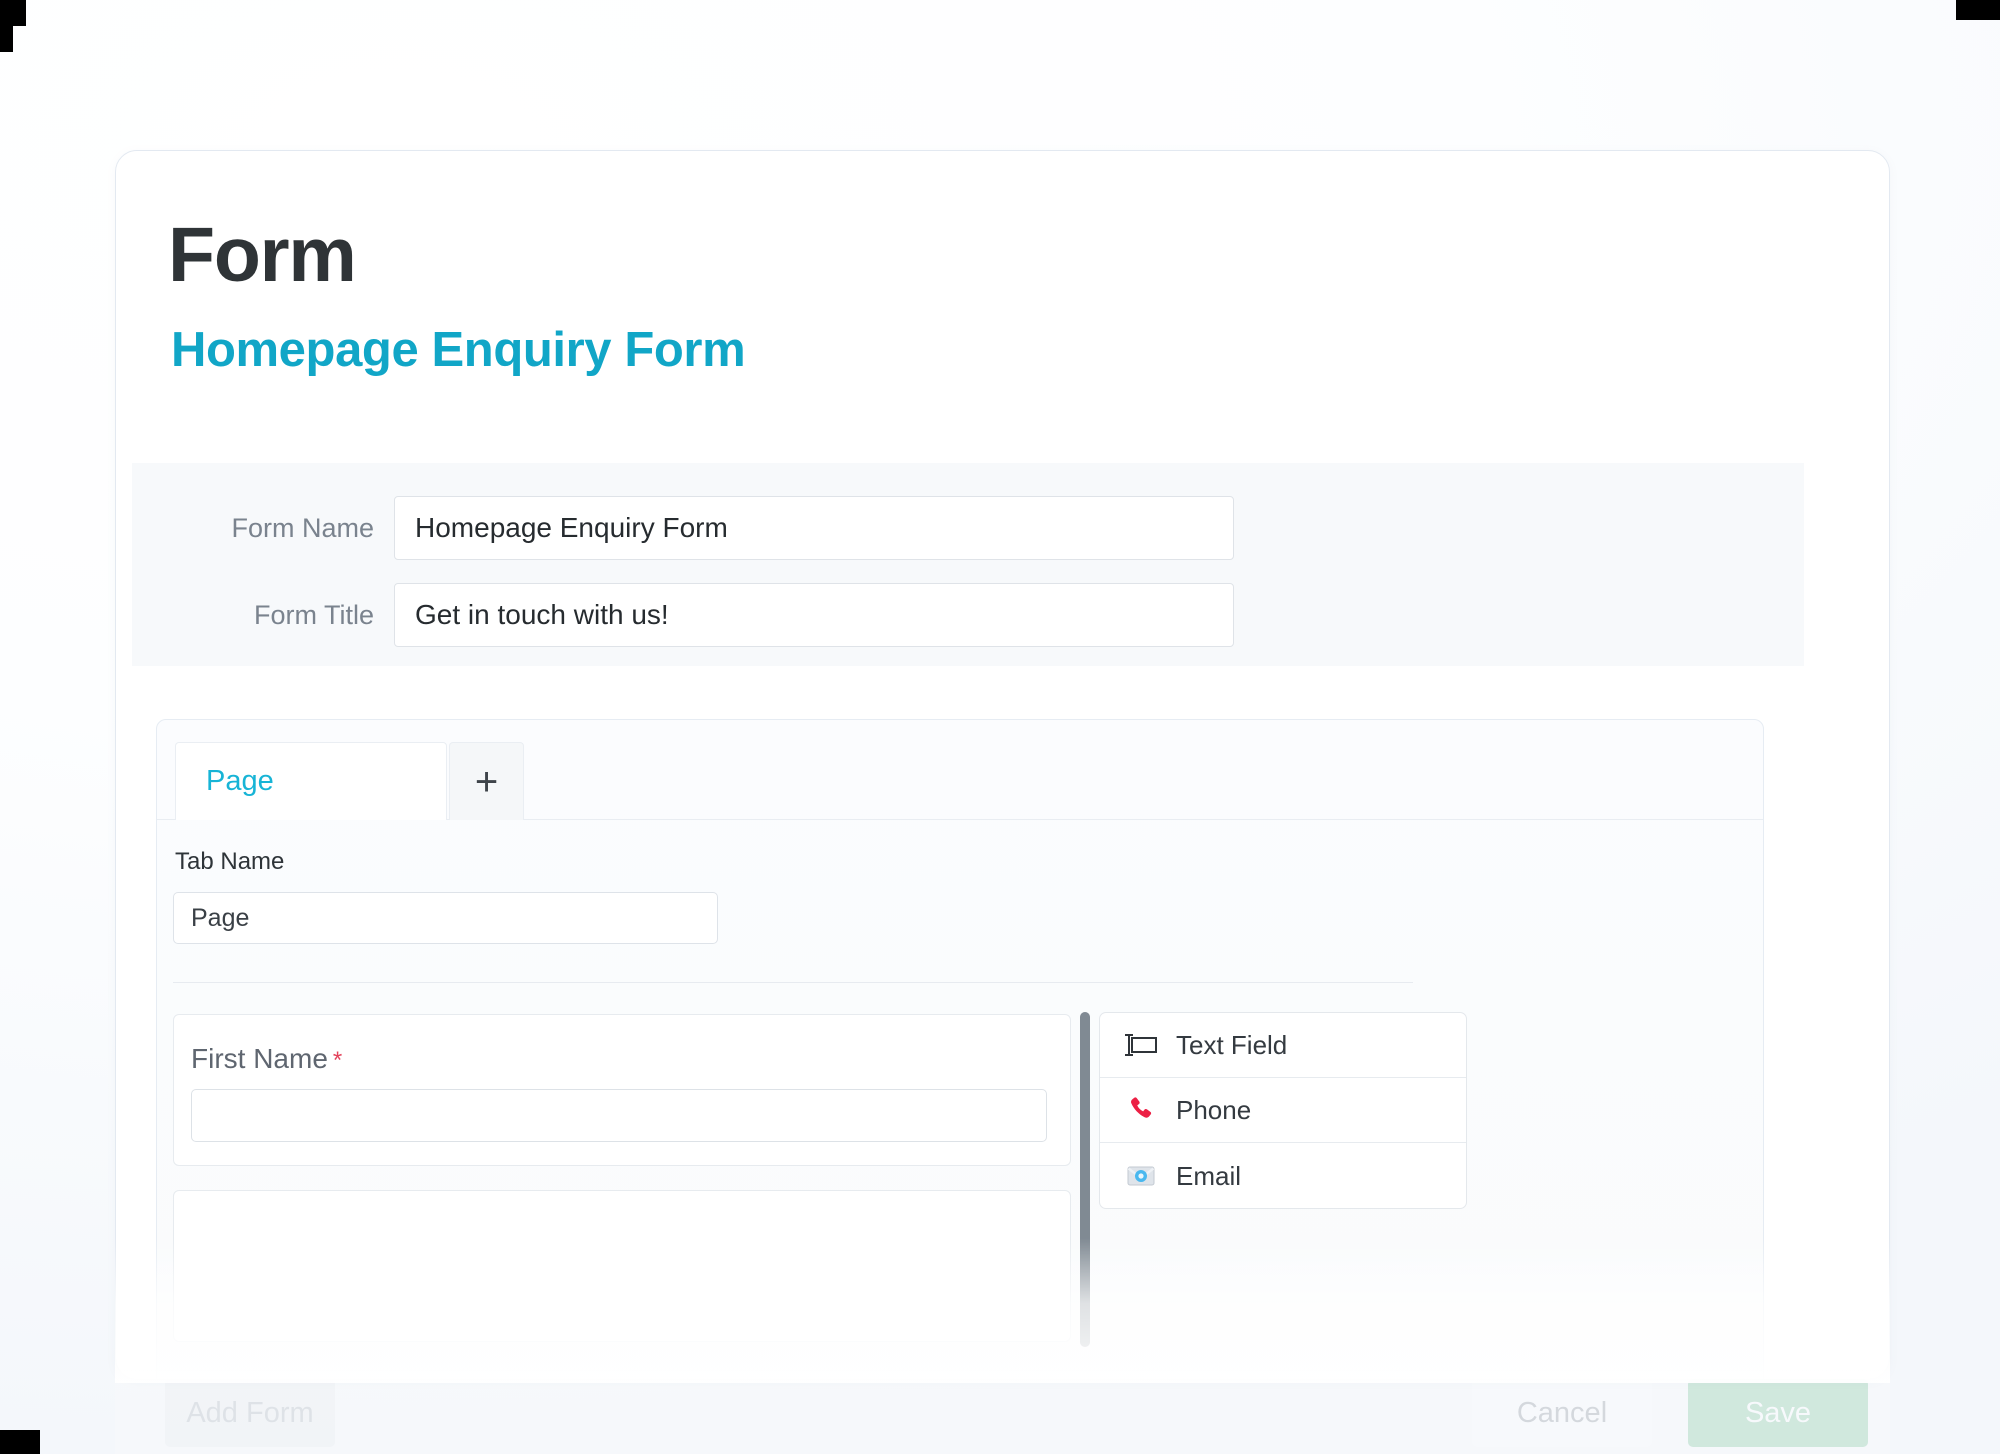 The image size is (2000, 1454). Describe the element at coordinates (302, 527) in the screenshot. I see `form-name-label: Form Name` at that location.